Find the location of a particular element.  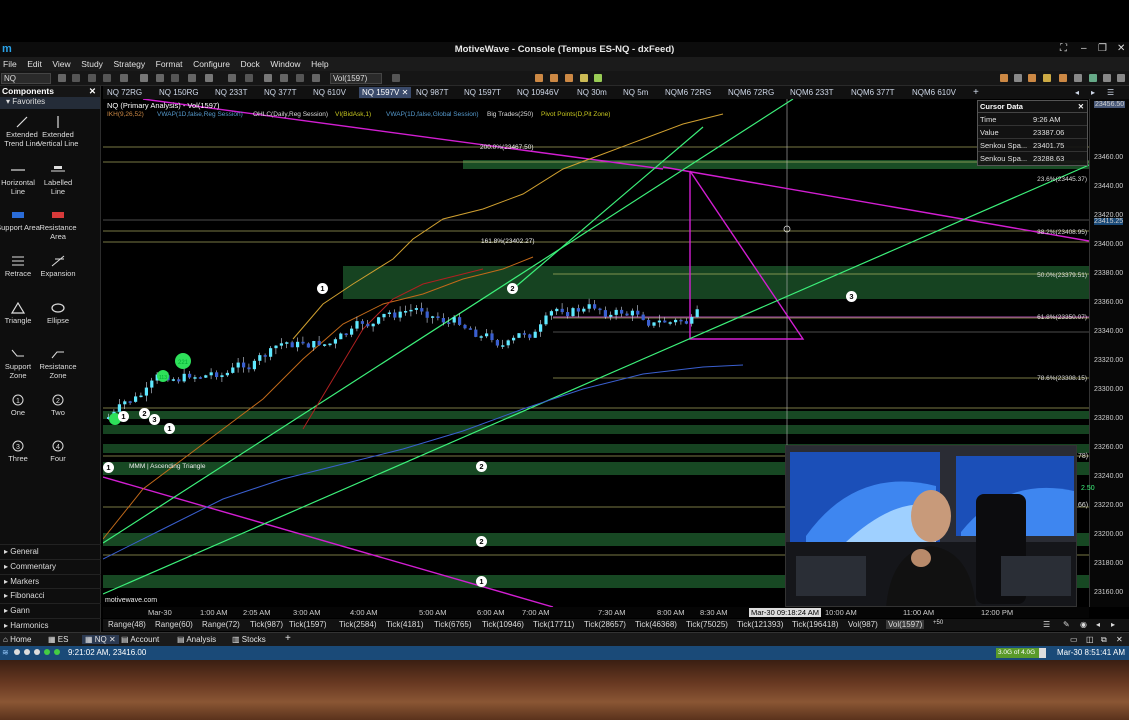

grid-icon is located at coordinates (284, 78).